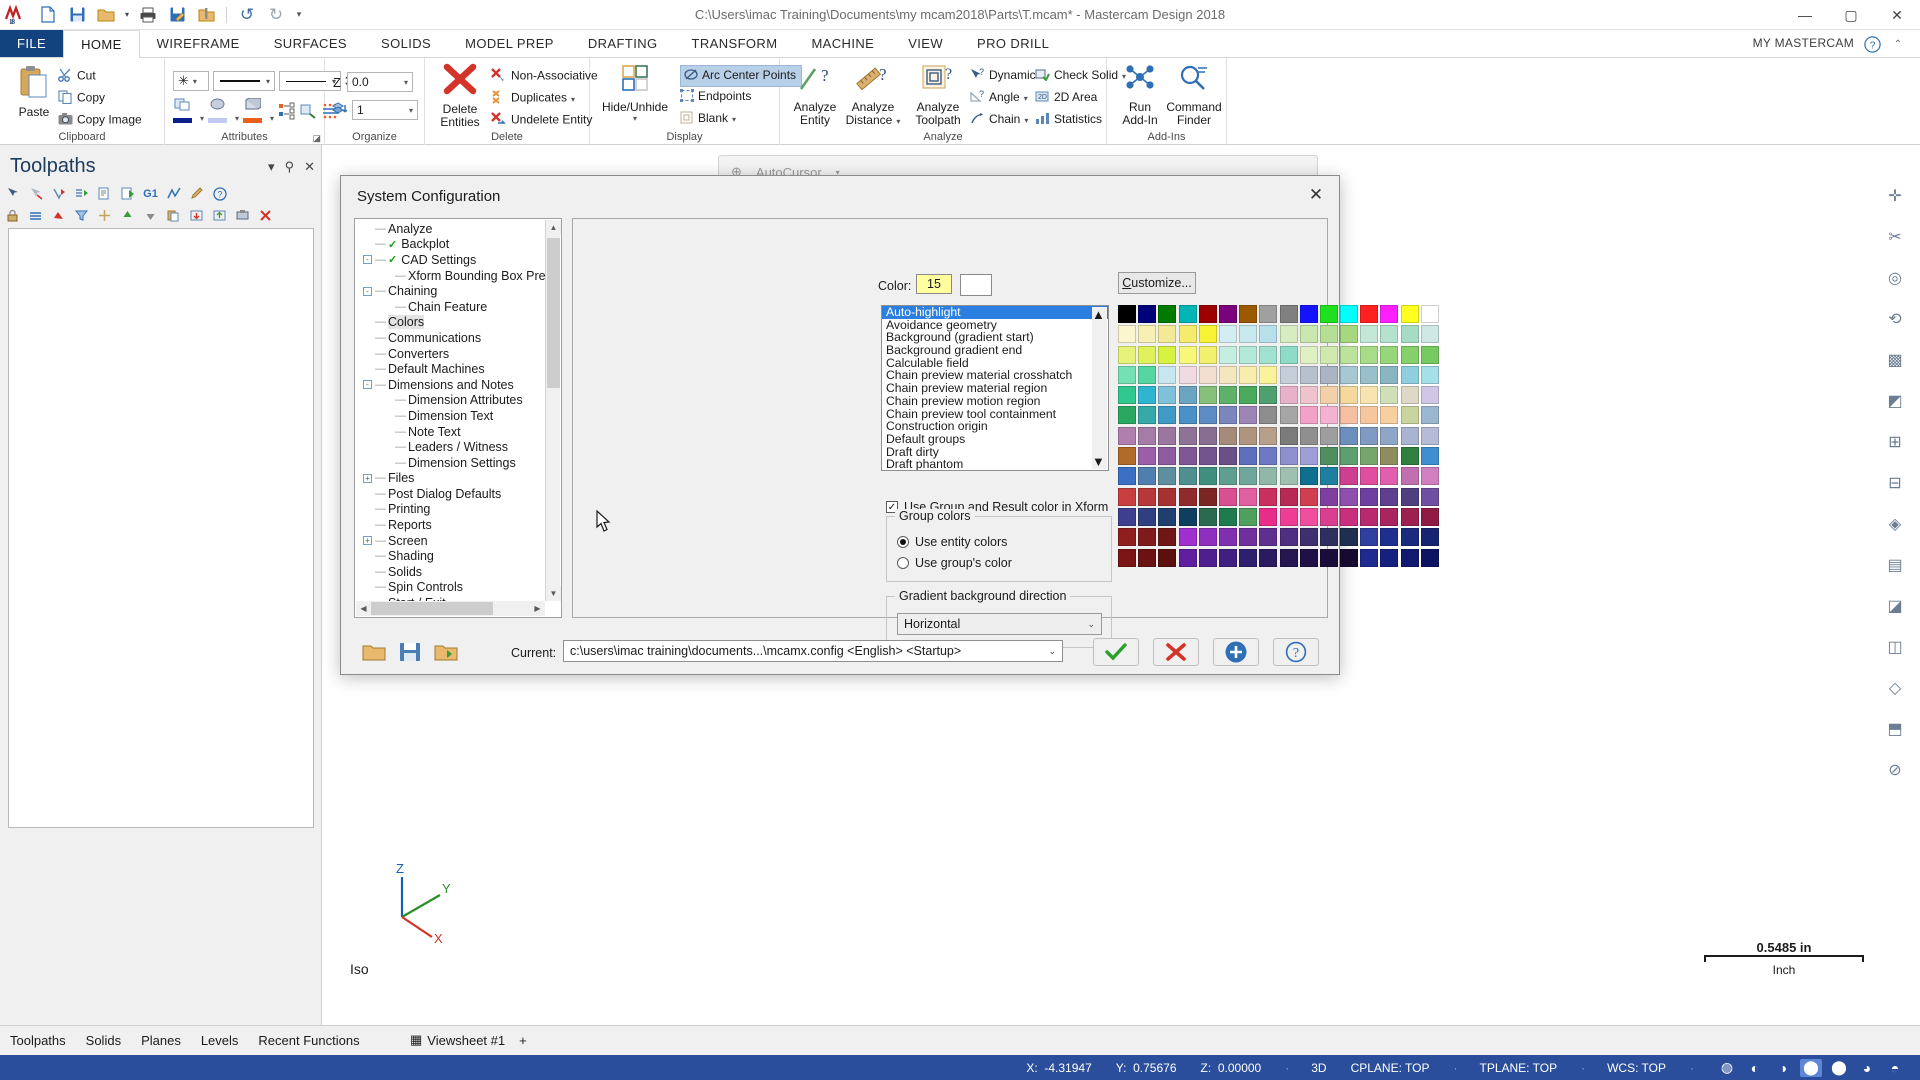 The height and width of the screenshot is (1080, 1920). I want to click on lock-icon, so click(12, 215).